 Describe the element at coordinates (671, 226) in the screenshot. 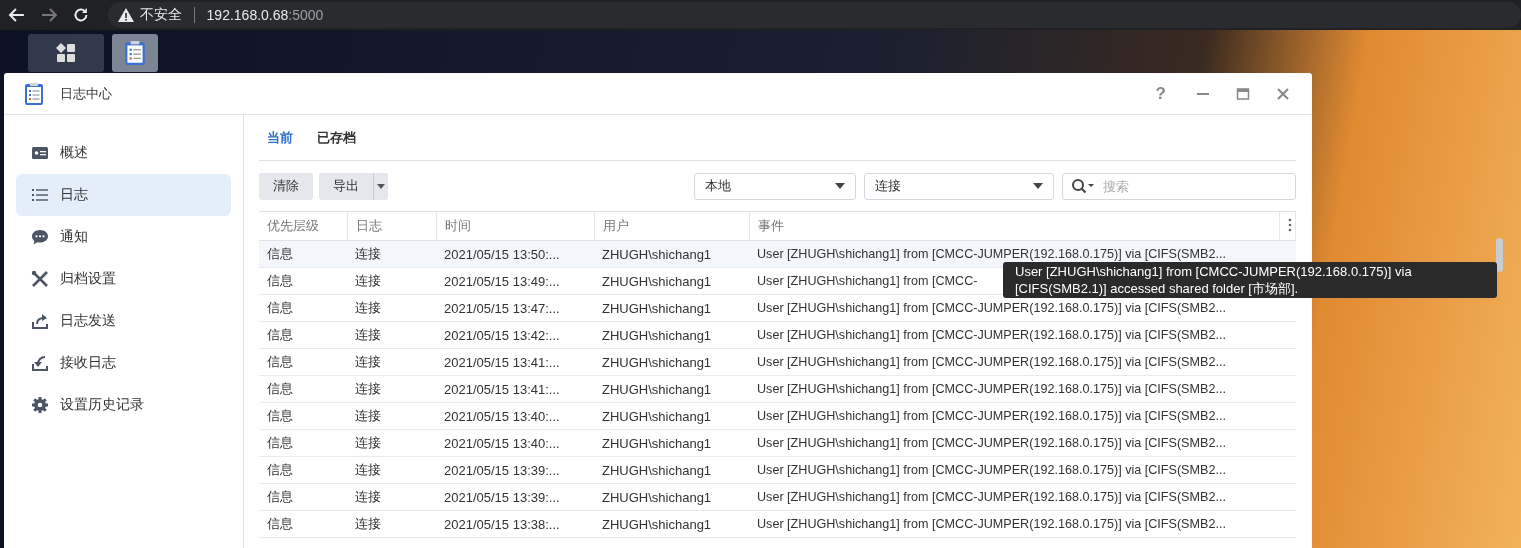

I see `column-header: 用户` at that location.